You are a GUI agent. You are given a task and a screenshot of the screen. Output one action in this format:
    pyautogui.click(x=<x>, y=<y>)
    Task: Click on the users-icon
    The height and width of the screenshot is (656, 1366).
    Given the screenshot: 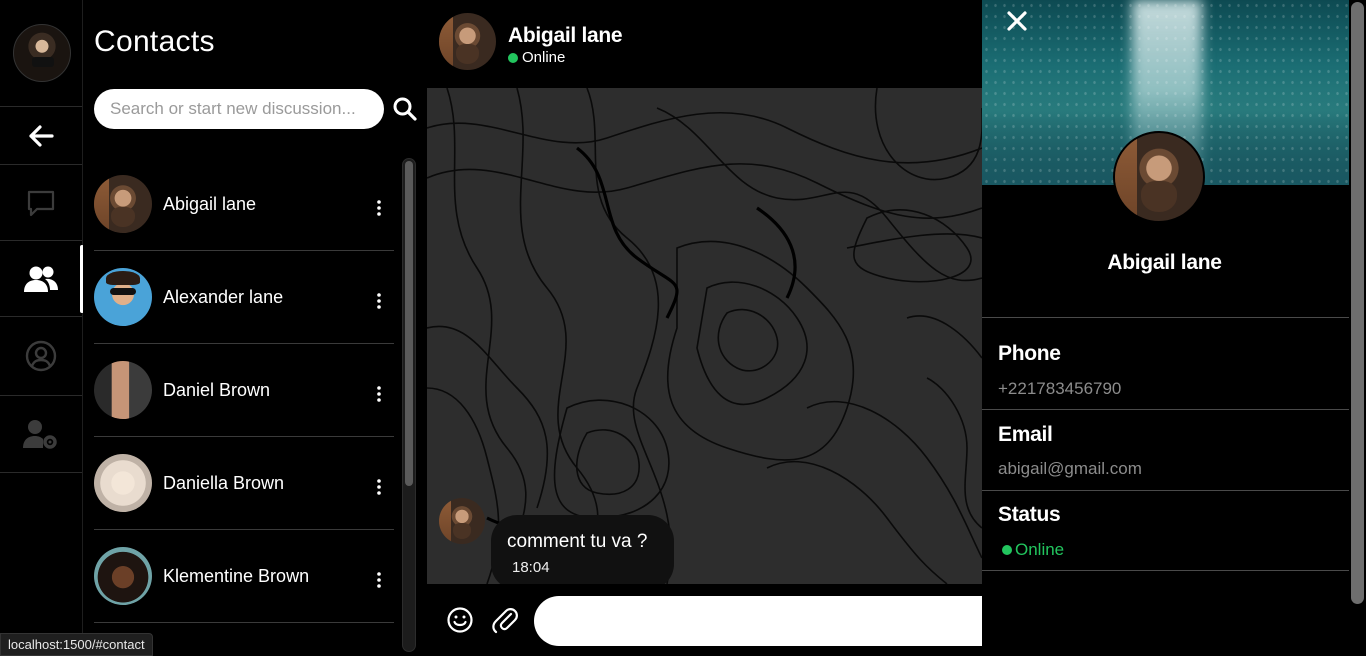 What is the action you would take?
    pyautogui.click(x=41, y=279)
    